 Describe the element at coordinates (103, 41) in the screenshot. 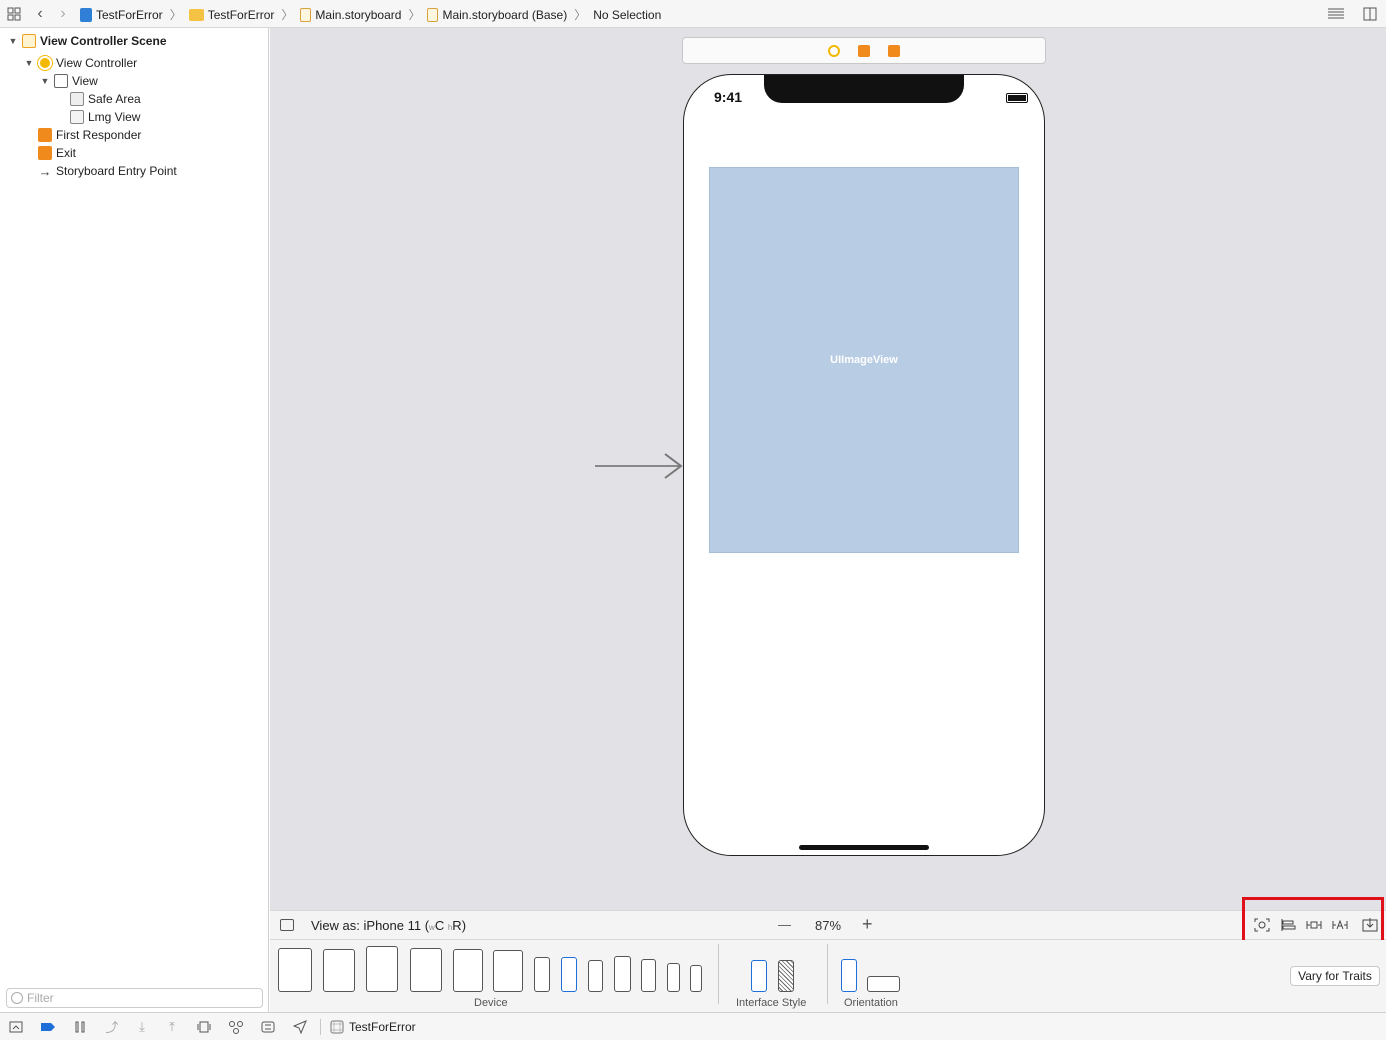

I see `outline-label: View Controller Scene` at that location.